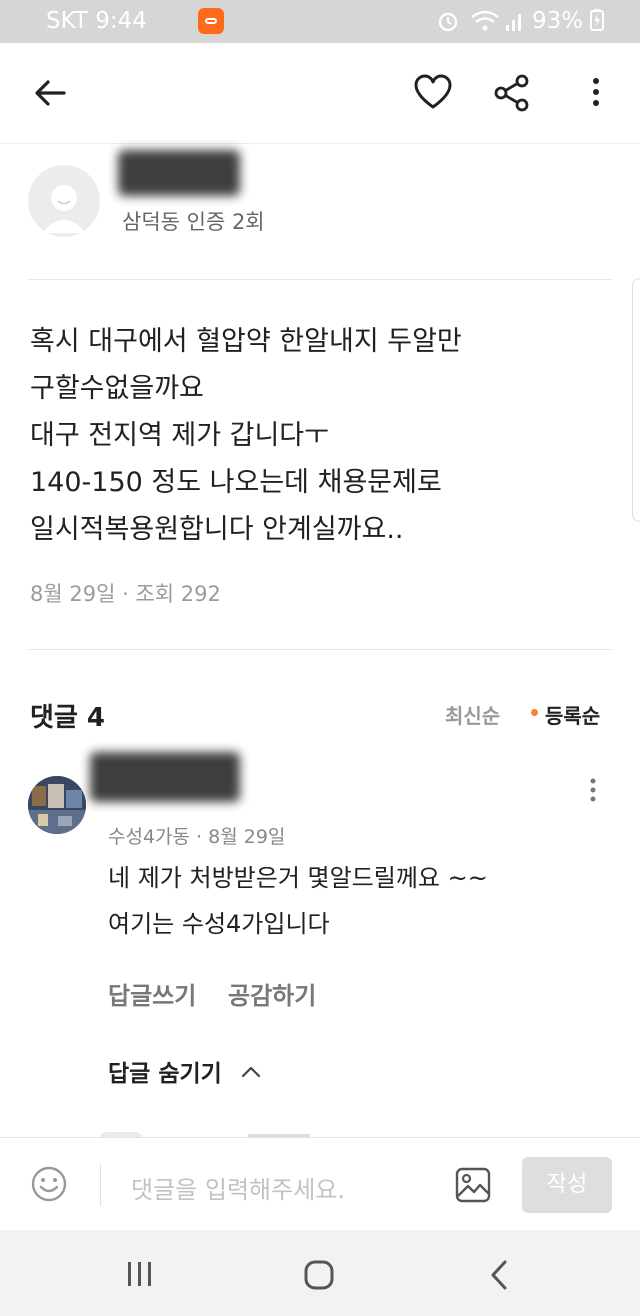  Describe the element at coordinates (100, 1185) in the screenshot. I see `input-divider` at that location.